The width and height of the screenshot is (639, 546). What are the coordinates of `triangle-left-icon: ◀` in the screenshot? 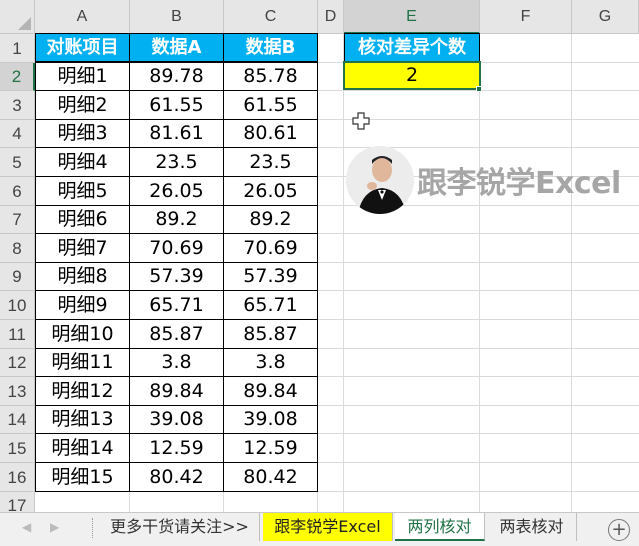 It's located at (26, 527).